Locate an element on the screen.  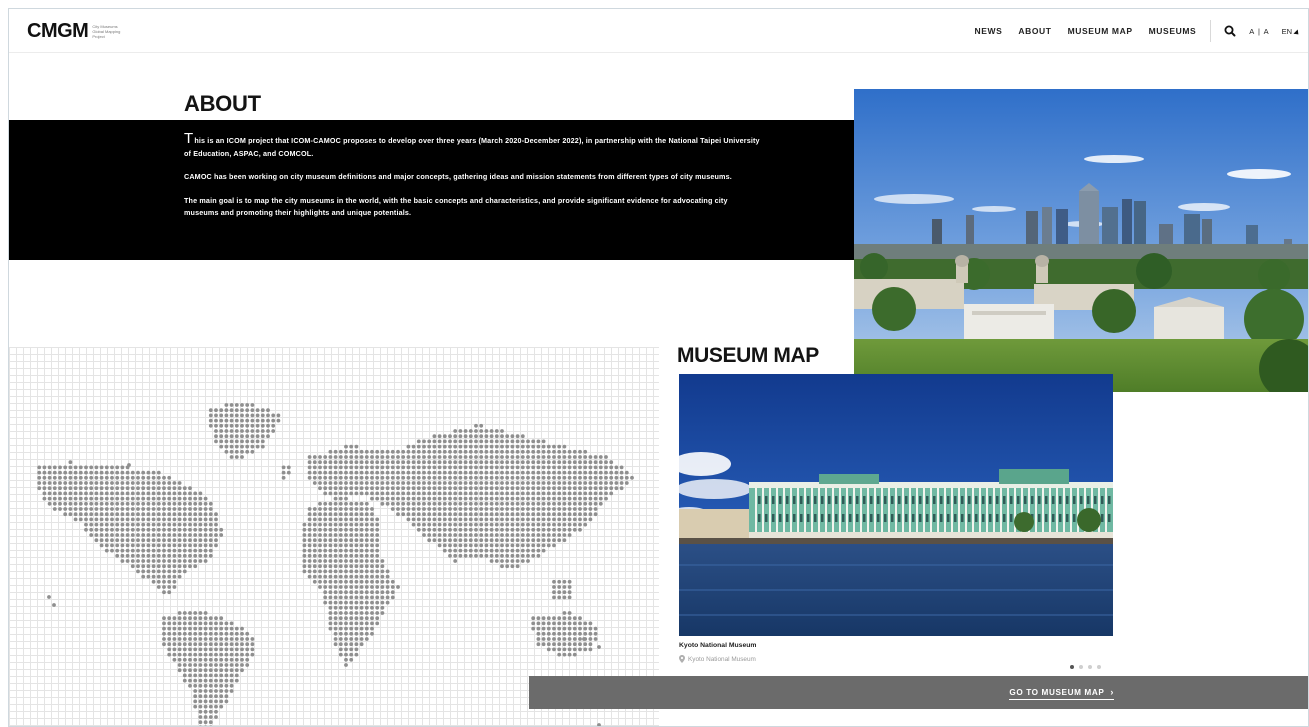
map-pin-icon is located at coordinates (682, 659).